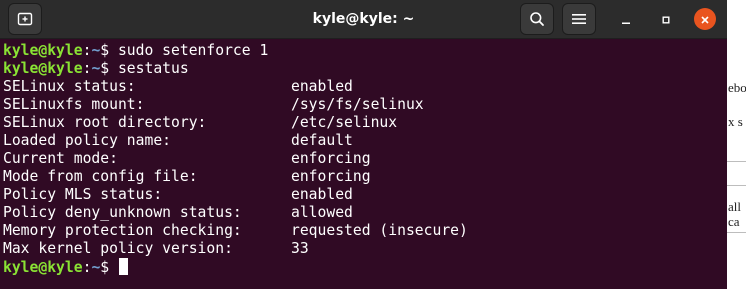  I want to click on menu-button, so click(579, 19).